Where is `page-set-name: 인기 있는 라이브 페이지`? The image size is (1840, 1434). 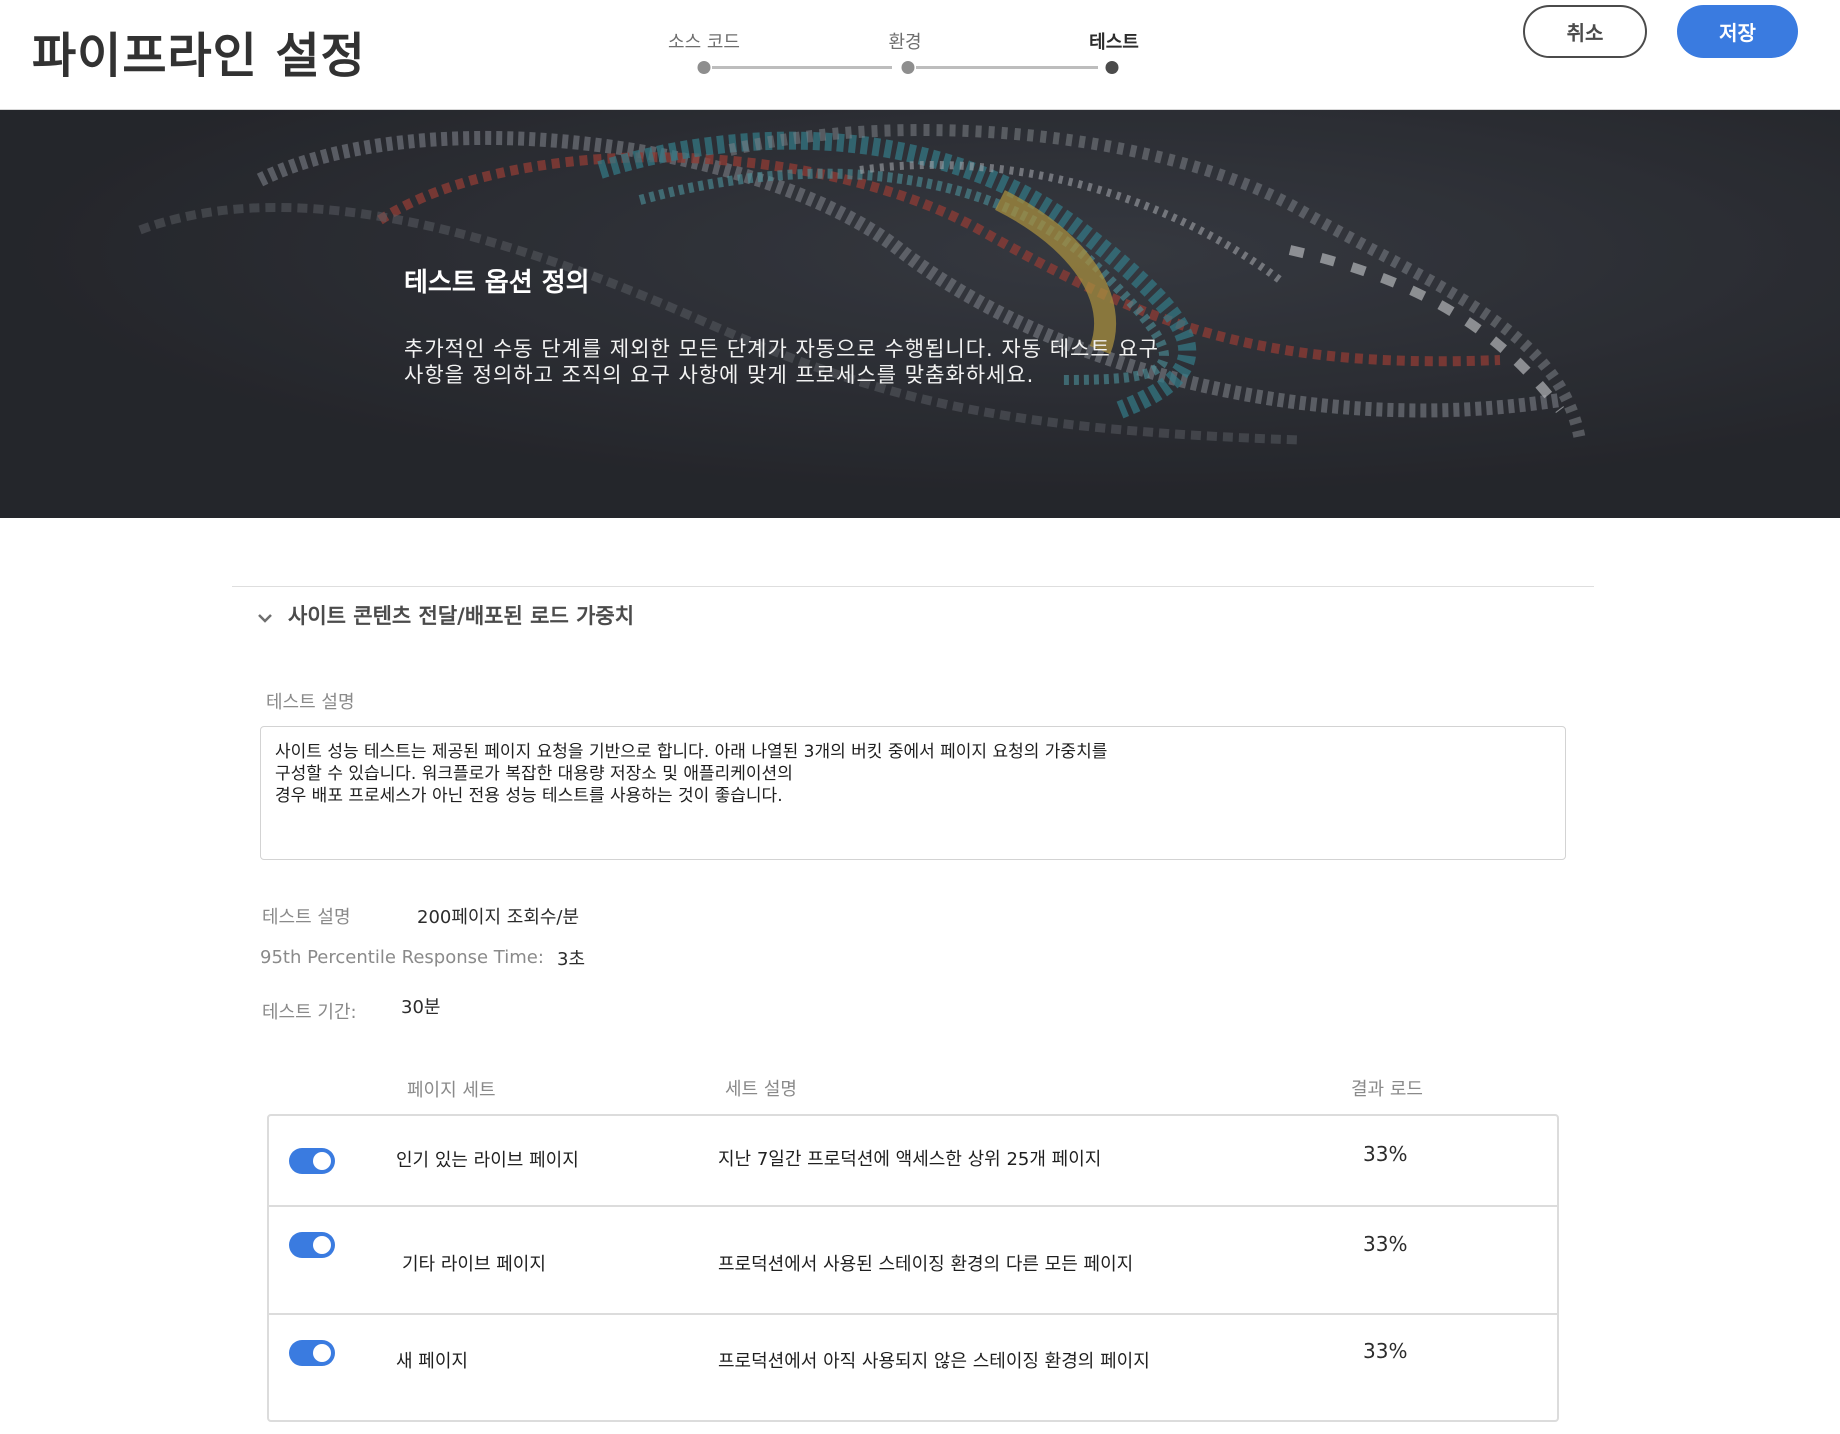
page-set-name: 인기 있는 라이브 페이지 is located at coordinates (487, 1160).